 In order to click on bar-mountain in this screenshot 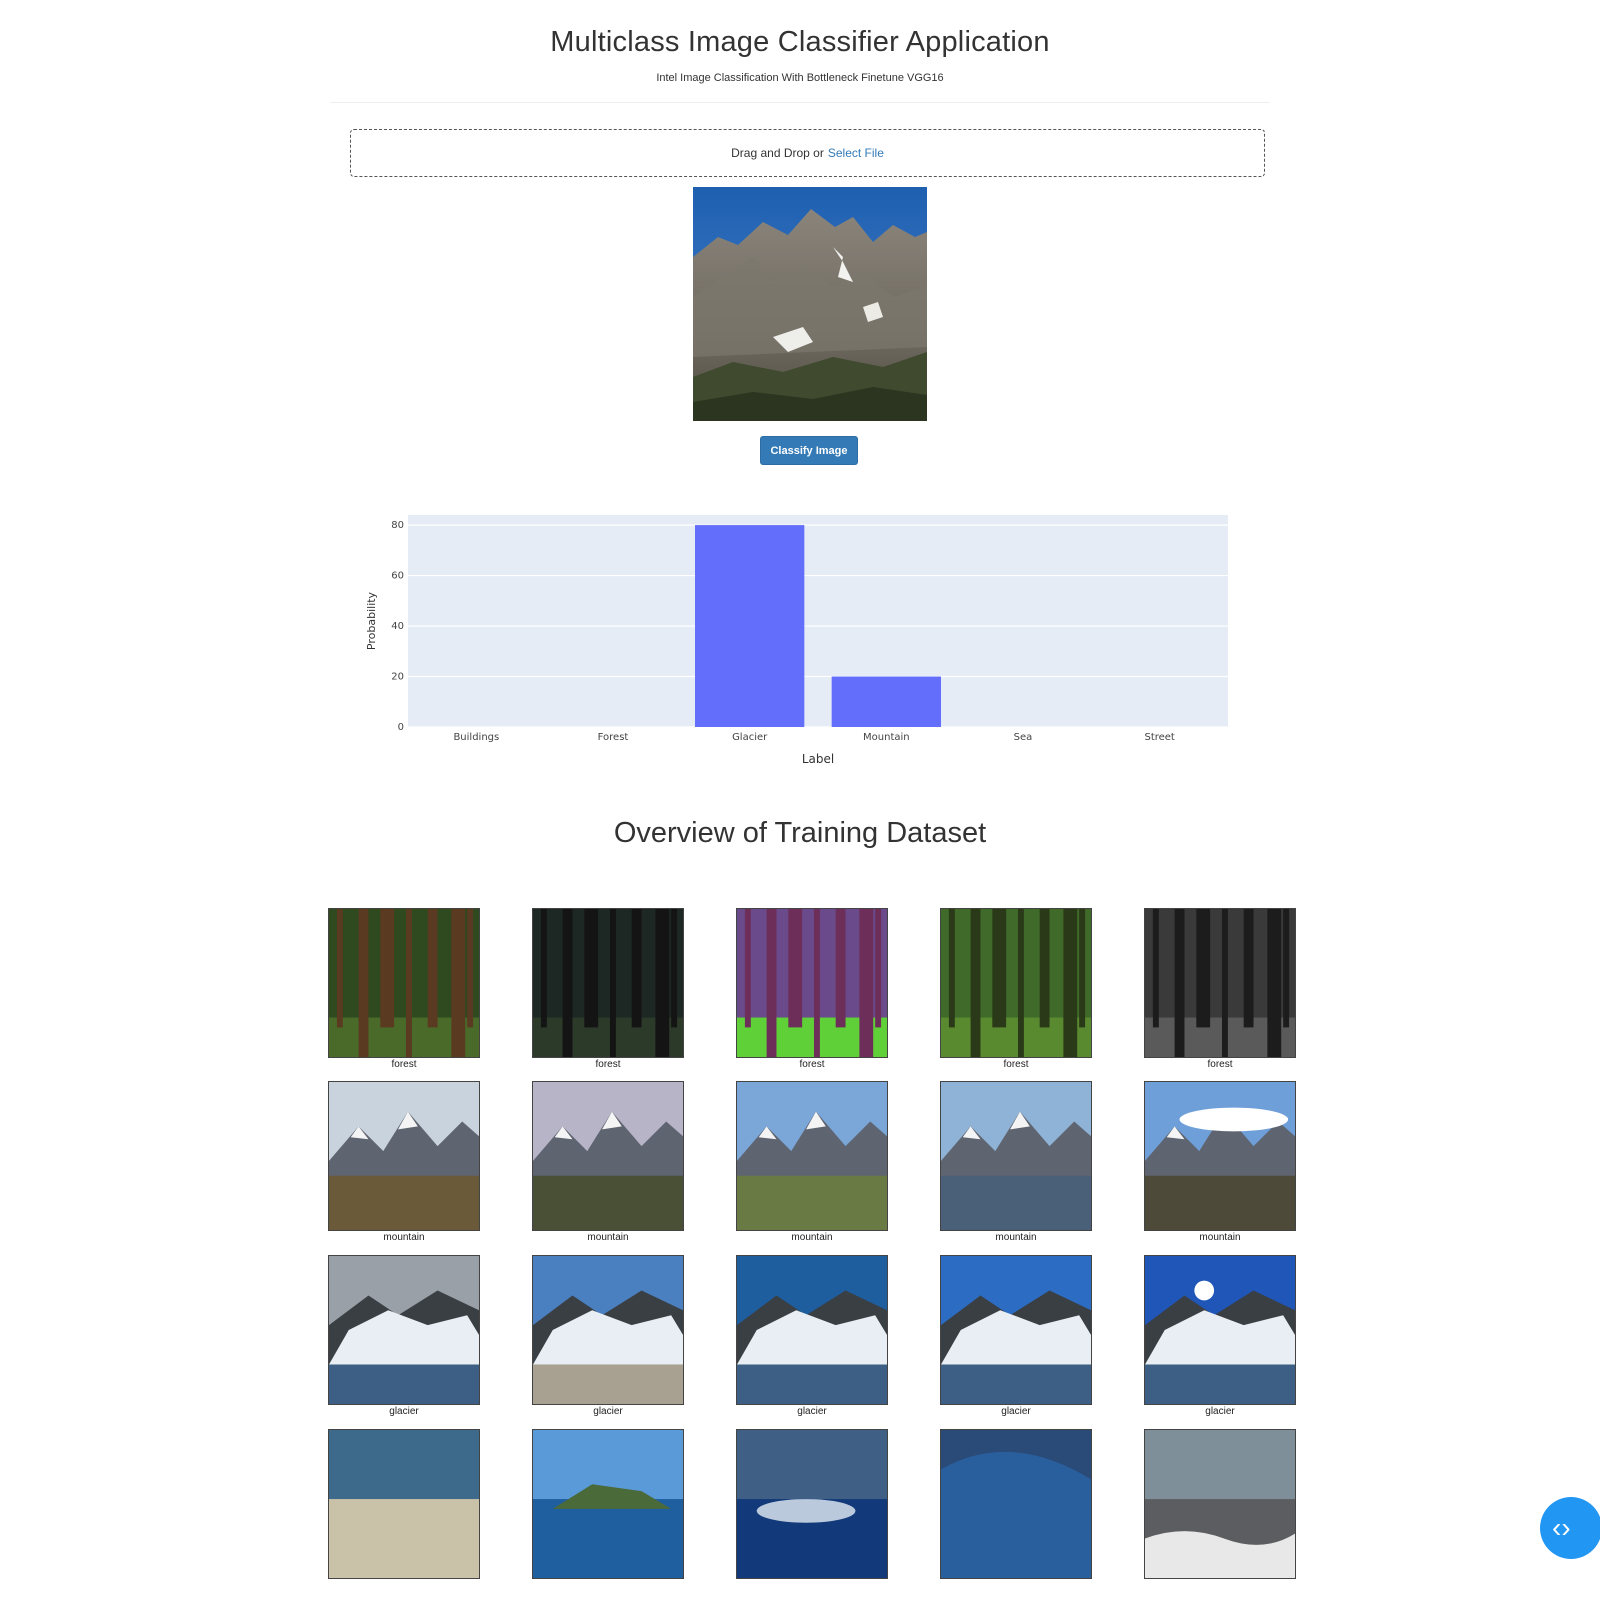, I will do `click(886, 701)`.